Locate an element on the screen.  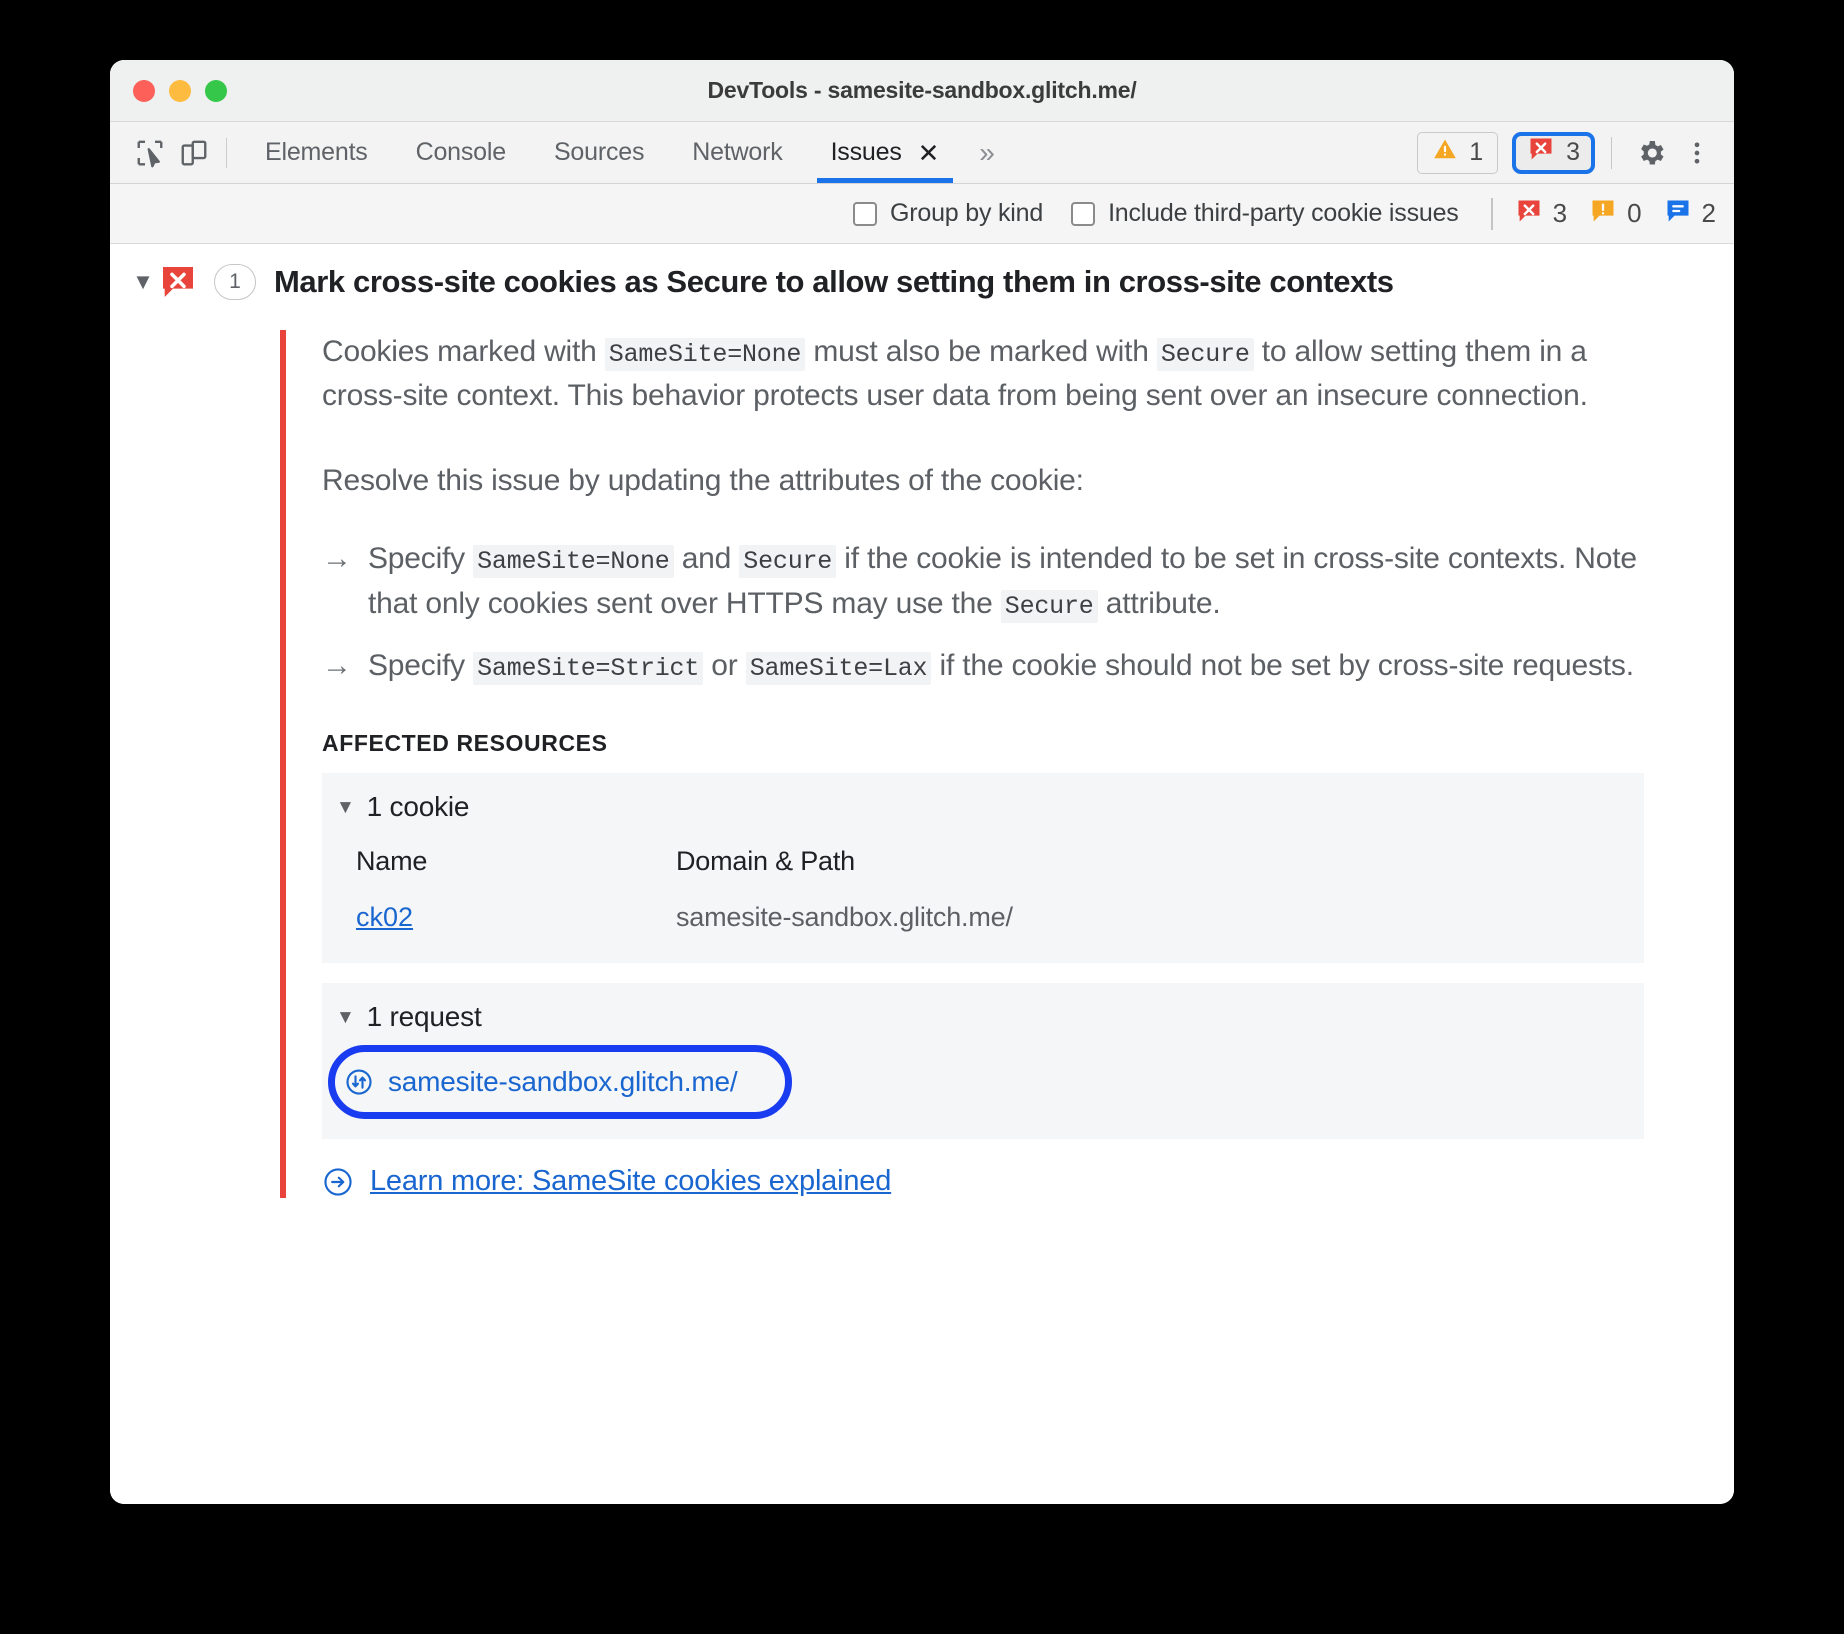
request-row: samesite-sandbox.glitch.me/ is located at coordinates (983, 1082).